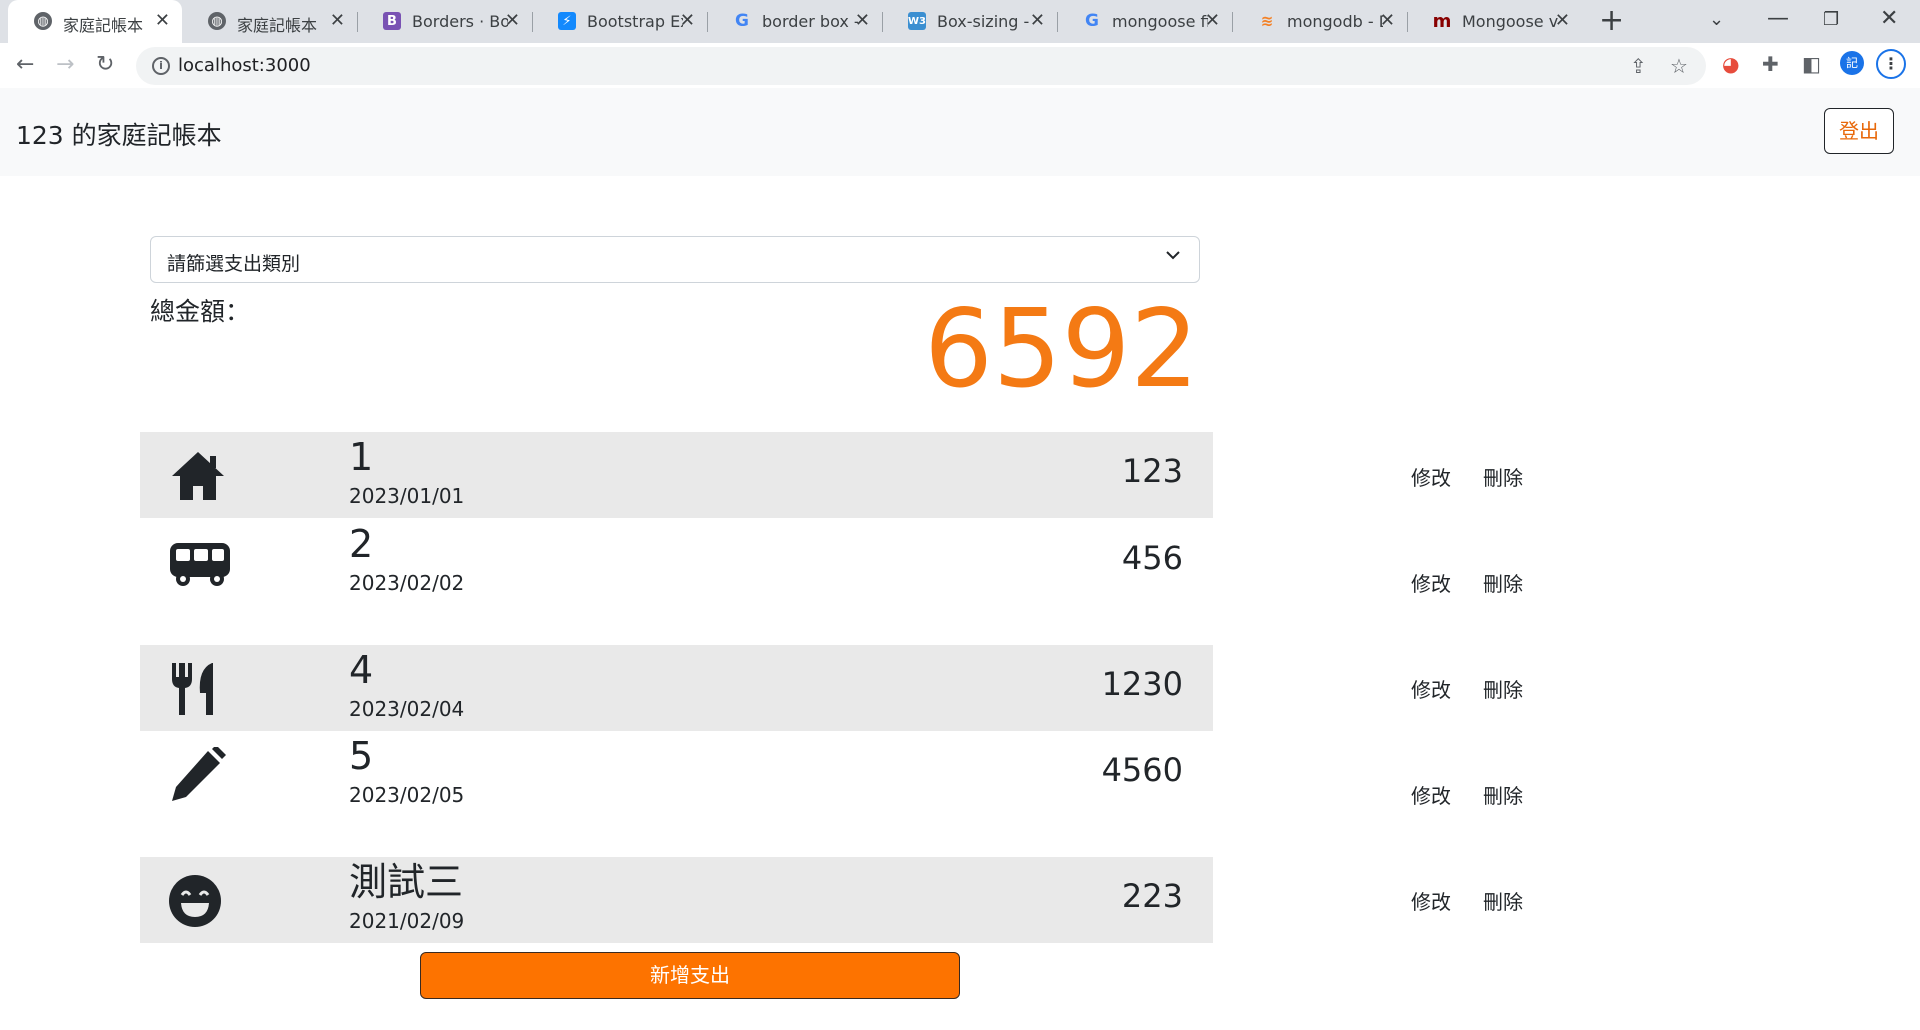 This screenshot has height=1030, width=1920. What do you see at coordinates (198, 774) in the screenshot?
I see `pen-icon` at bounding box center [198, 774].